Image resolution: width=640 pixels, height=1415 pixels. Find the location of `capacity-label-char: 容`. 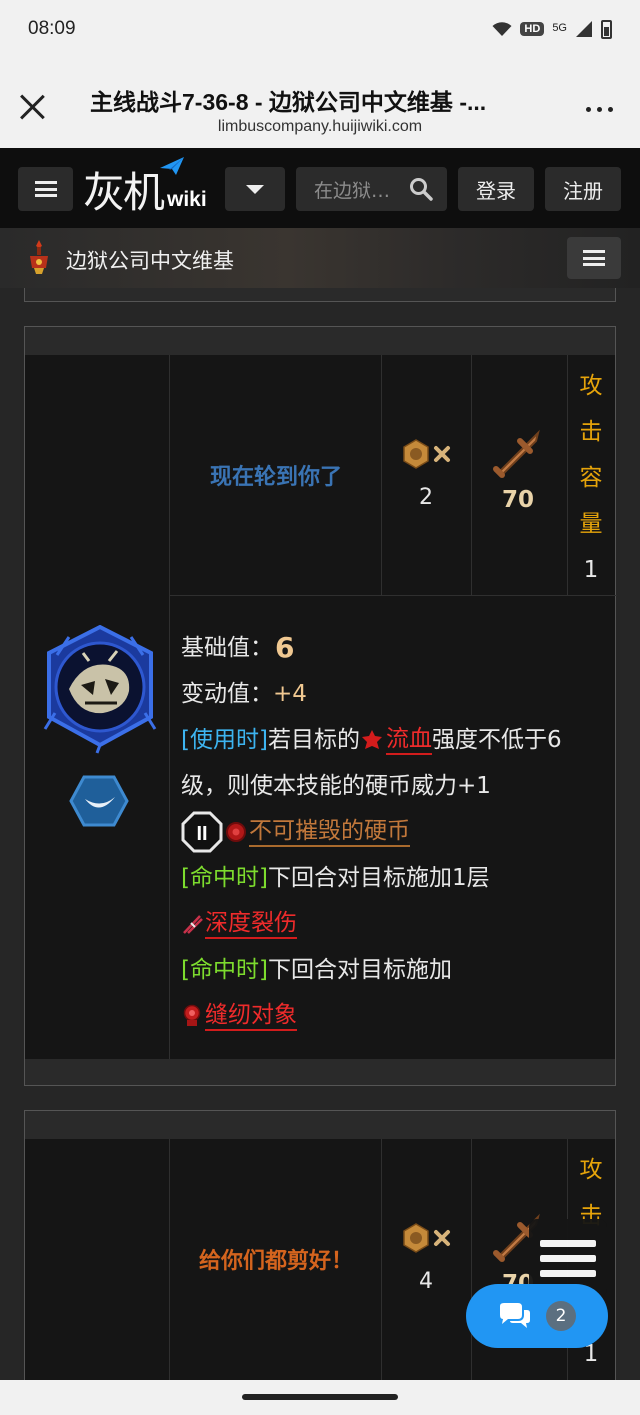

capacity-label-char: 容 is located at coordinates (591, 478).